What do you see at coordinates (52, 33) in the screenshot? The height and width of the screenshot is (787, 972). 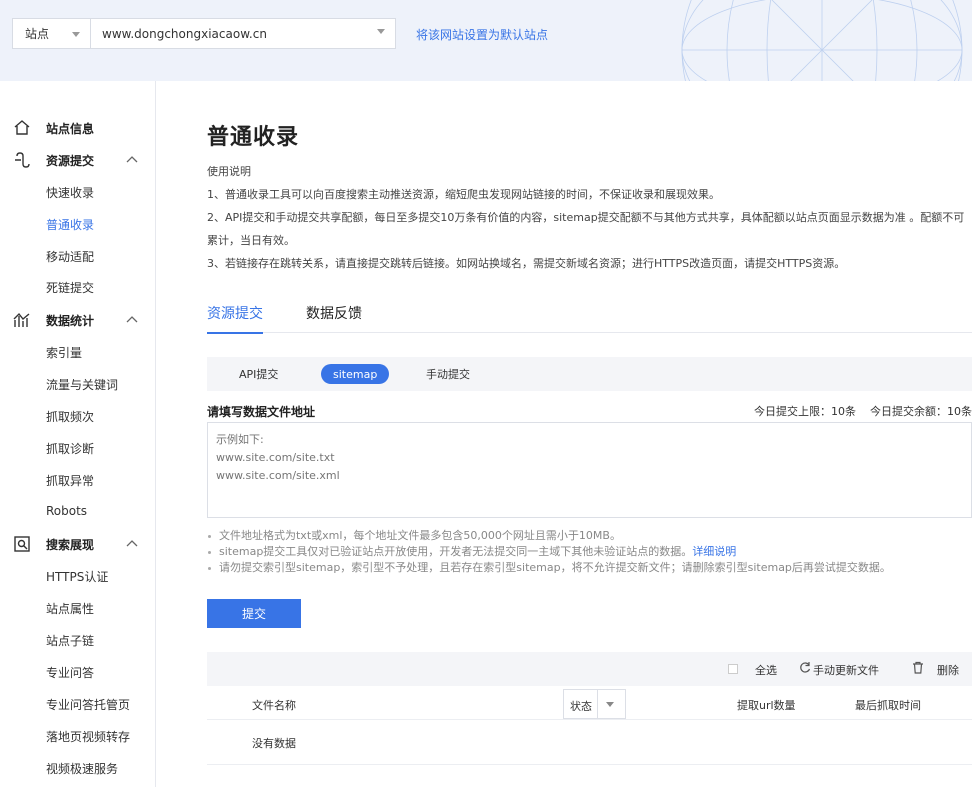 I see `site-type-dropdown: 站点` at bounding box center [52, 33].